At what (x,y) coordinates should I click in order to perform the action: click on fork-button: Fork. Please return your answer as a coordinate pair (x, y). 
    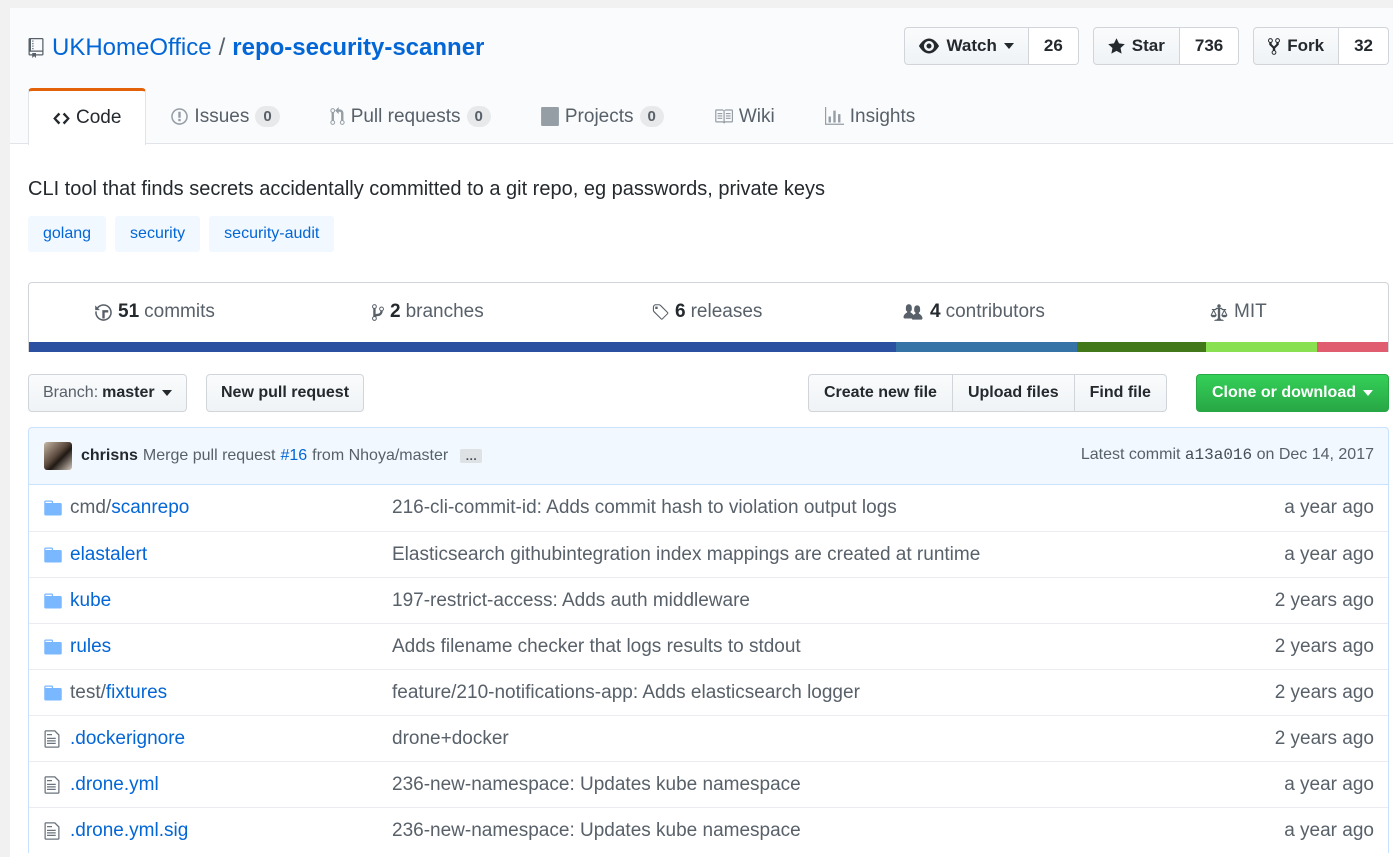
    Looking at the image, I should click on (1296, 46).